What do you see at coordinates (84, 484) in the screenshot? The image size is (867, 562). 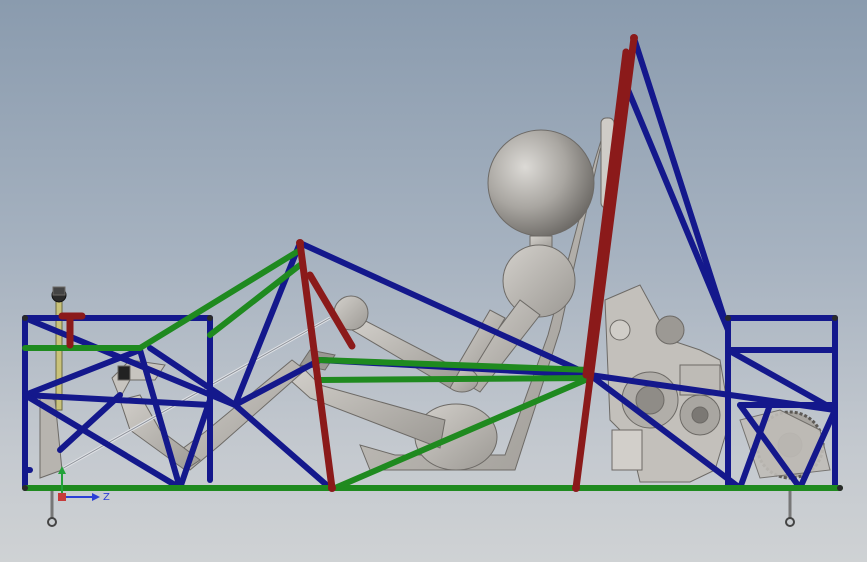 I see `coordinate-triad-icon: Z` at bounding box center [84, 484].